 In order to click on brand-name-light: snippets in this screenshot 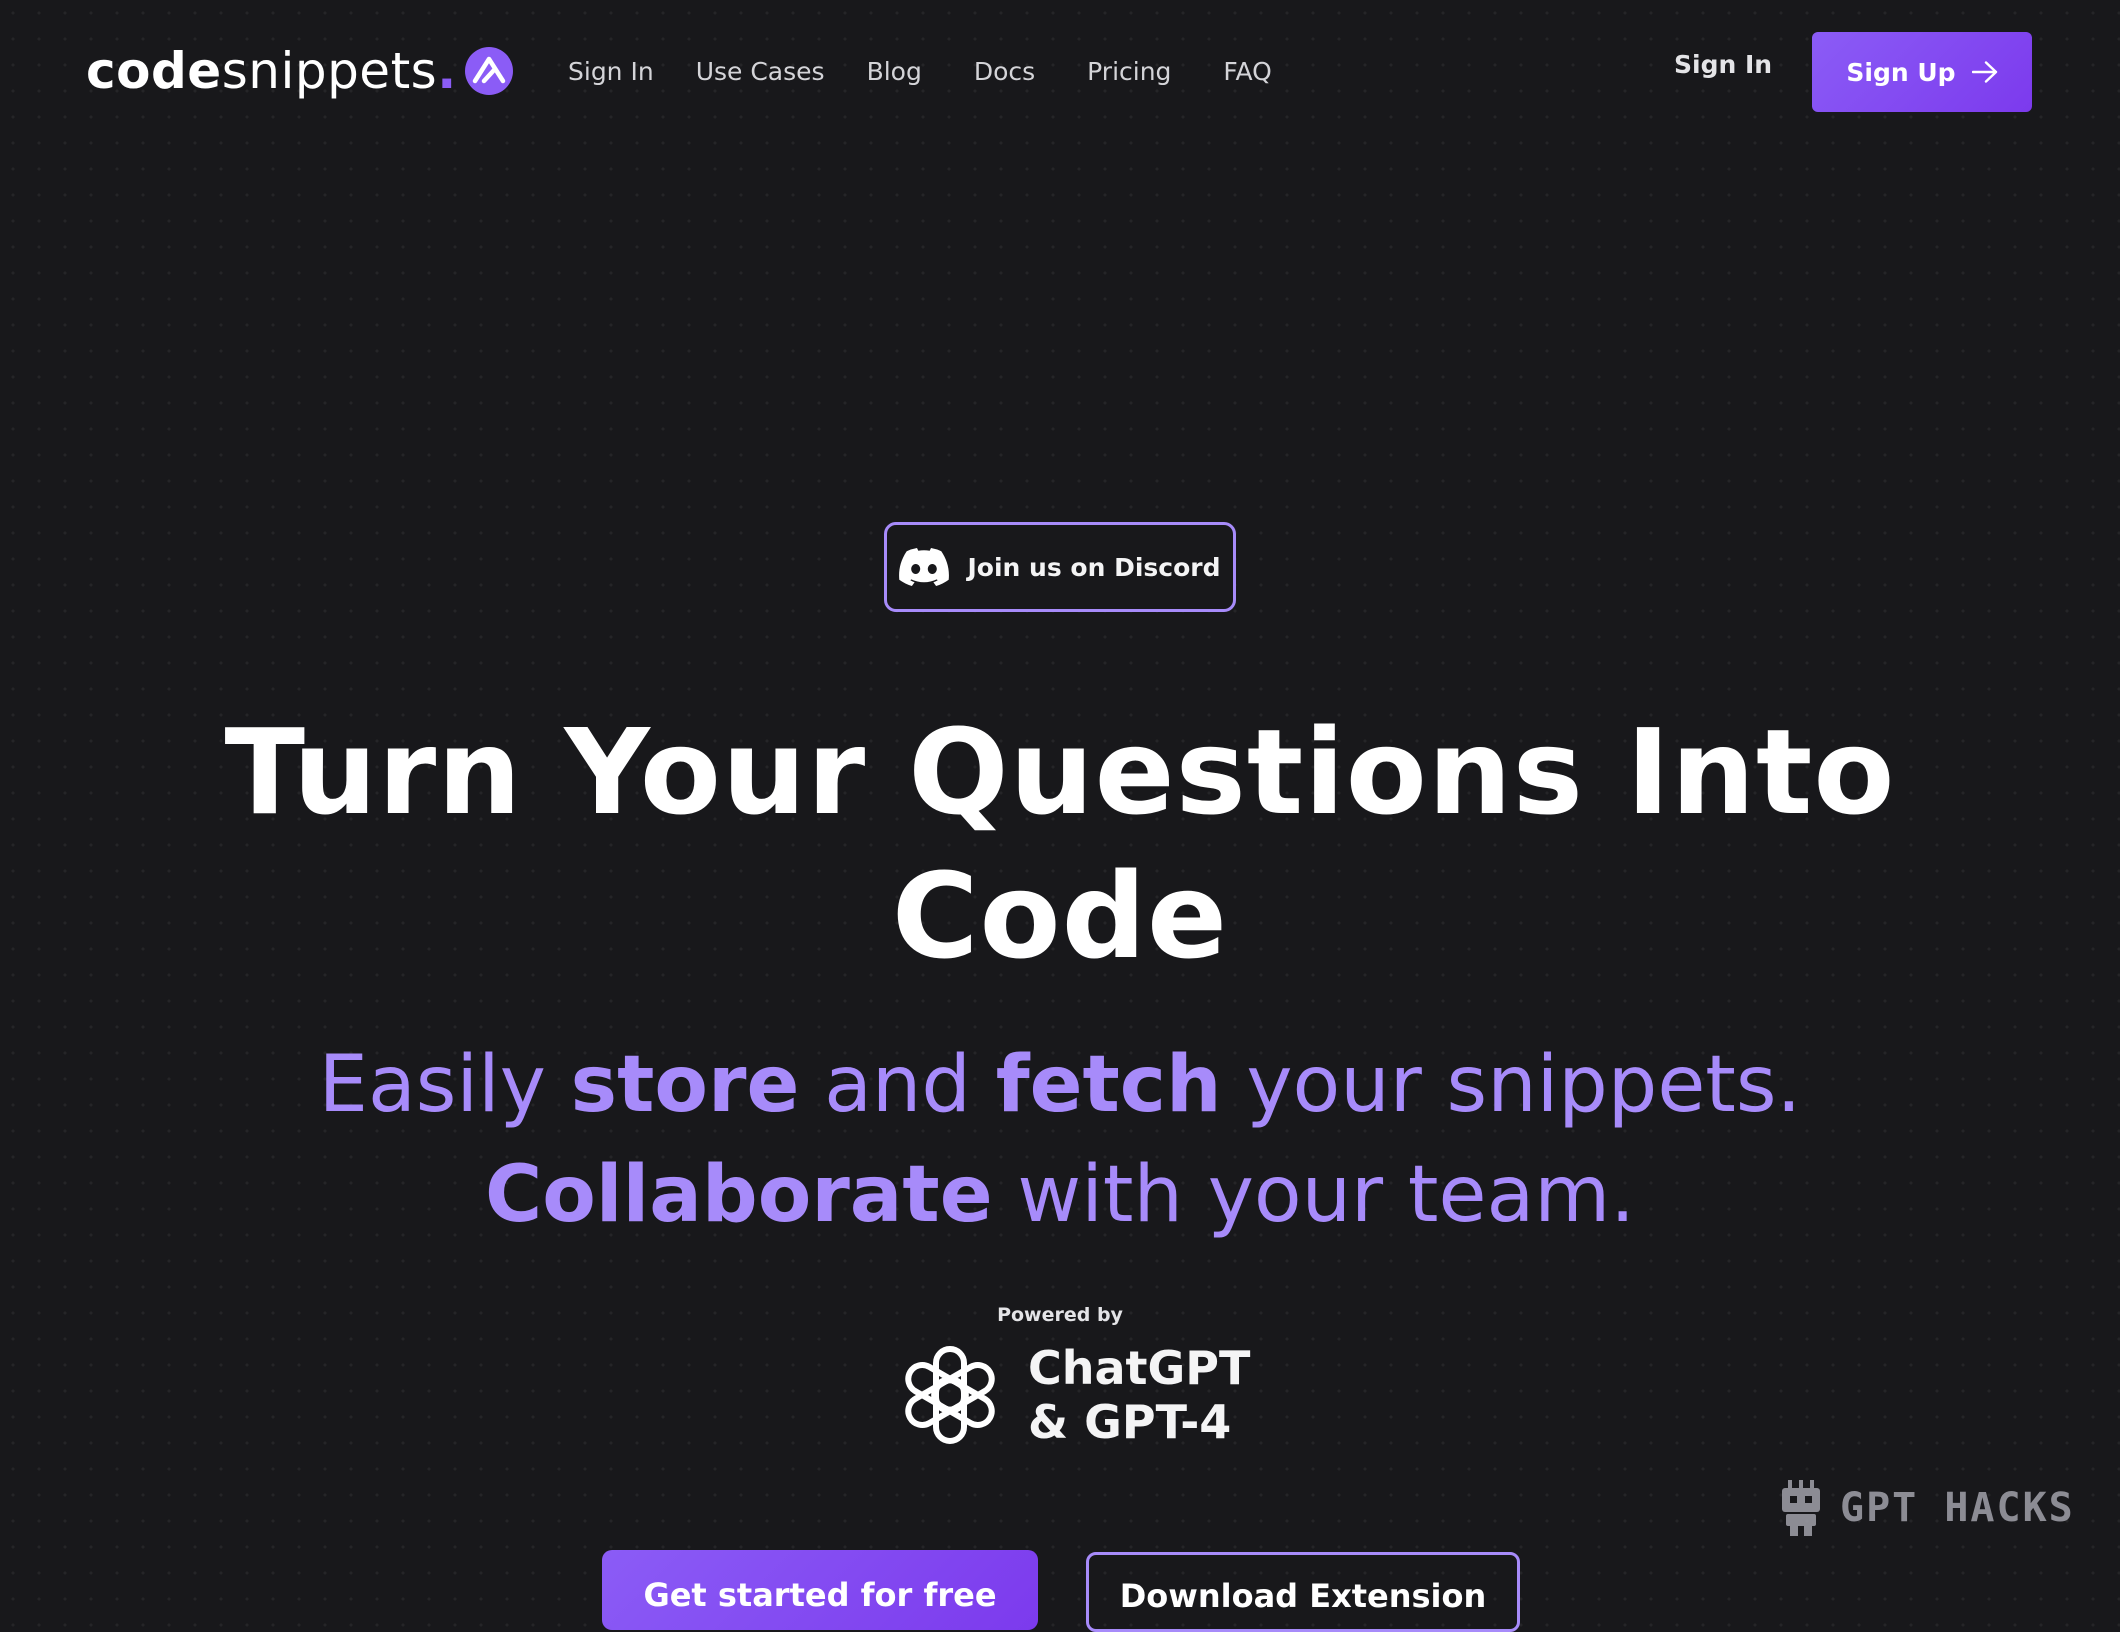, I will do `click(329, 71)`.